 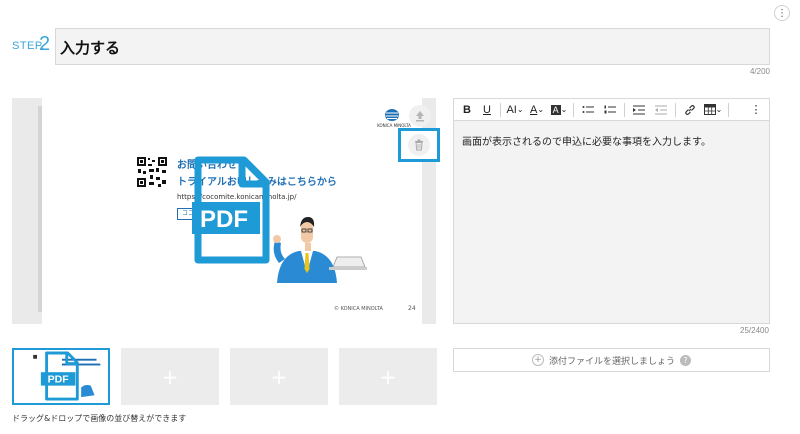 I want to click on step-number: 2, so click(x=45, y=44).